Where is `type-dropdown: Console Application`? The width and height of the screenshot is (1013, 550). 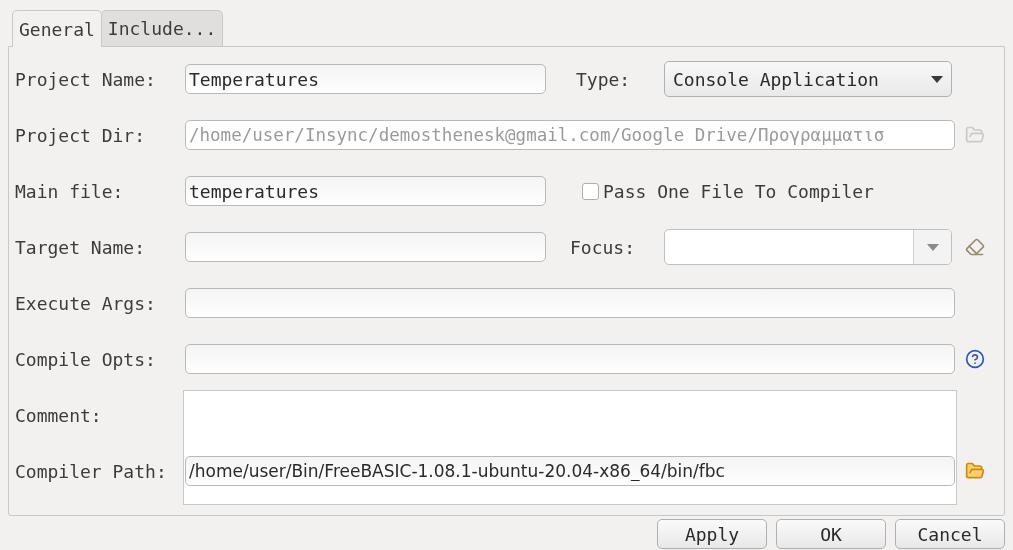
type-dropdown: Console Application is located at coordinates (808, 79).